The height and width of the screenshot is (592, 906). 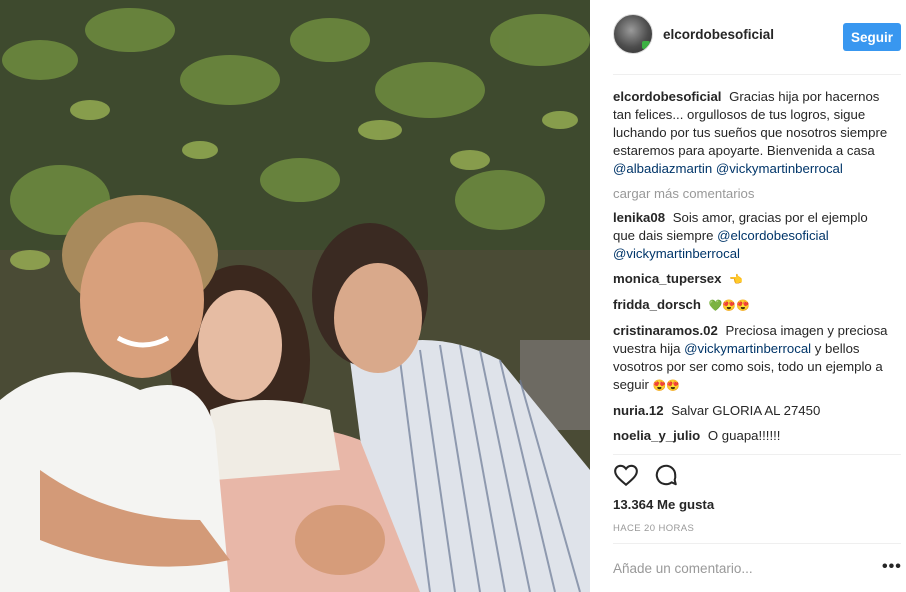 What do you see at coordinates (646, 45) in the screenshot?
I see `avatar-badge-icon` at bounding box center [646, 45].